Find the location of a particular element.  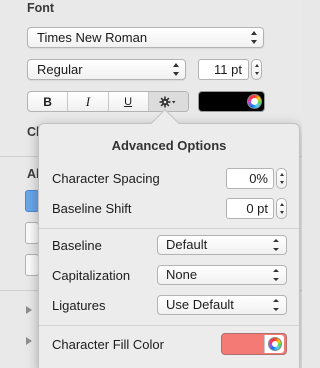

baseline-popup: Default is located at coordinates (222, 245).